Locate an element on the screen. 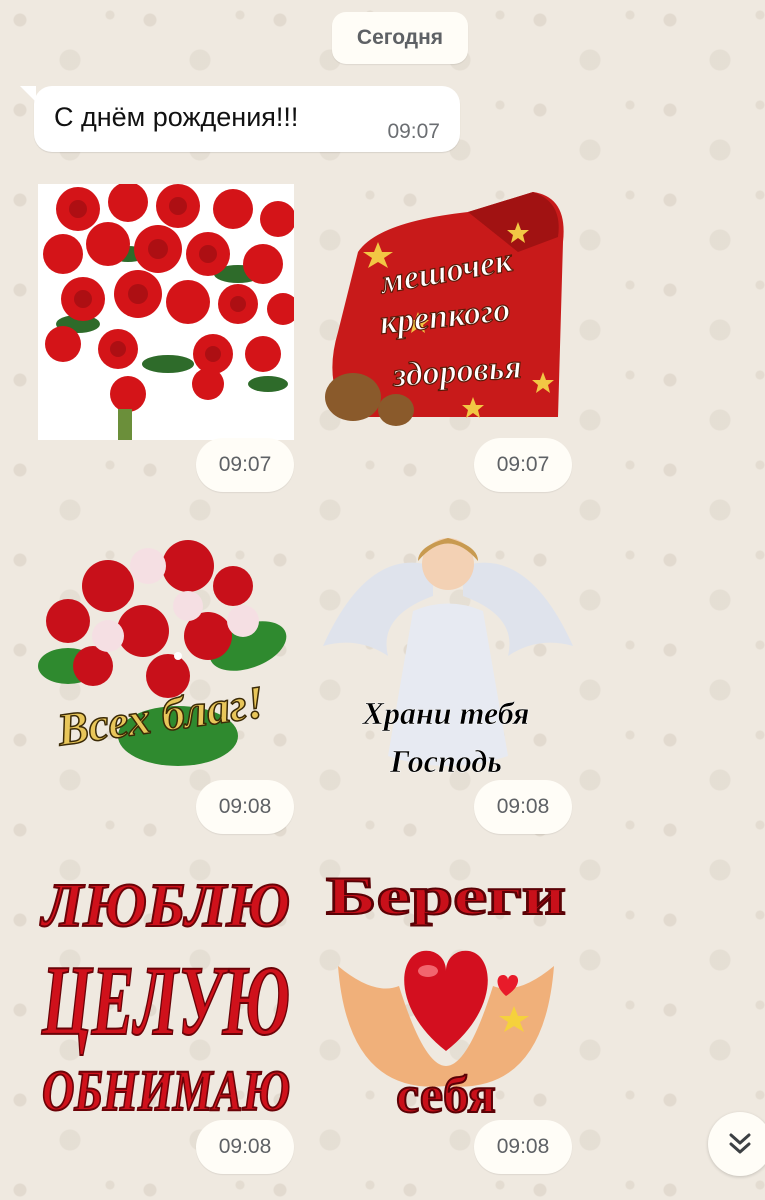  love-line-3: ОБНИМАЮ is located at coordinates (166, 1090).